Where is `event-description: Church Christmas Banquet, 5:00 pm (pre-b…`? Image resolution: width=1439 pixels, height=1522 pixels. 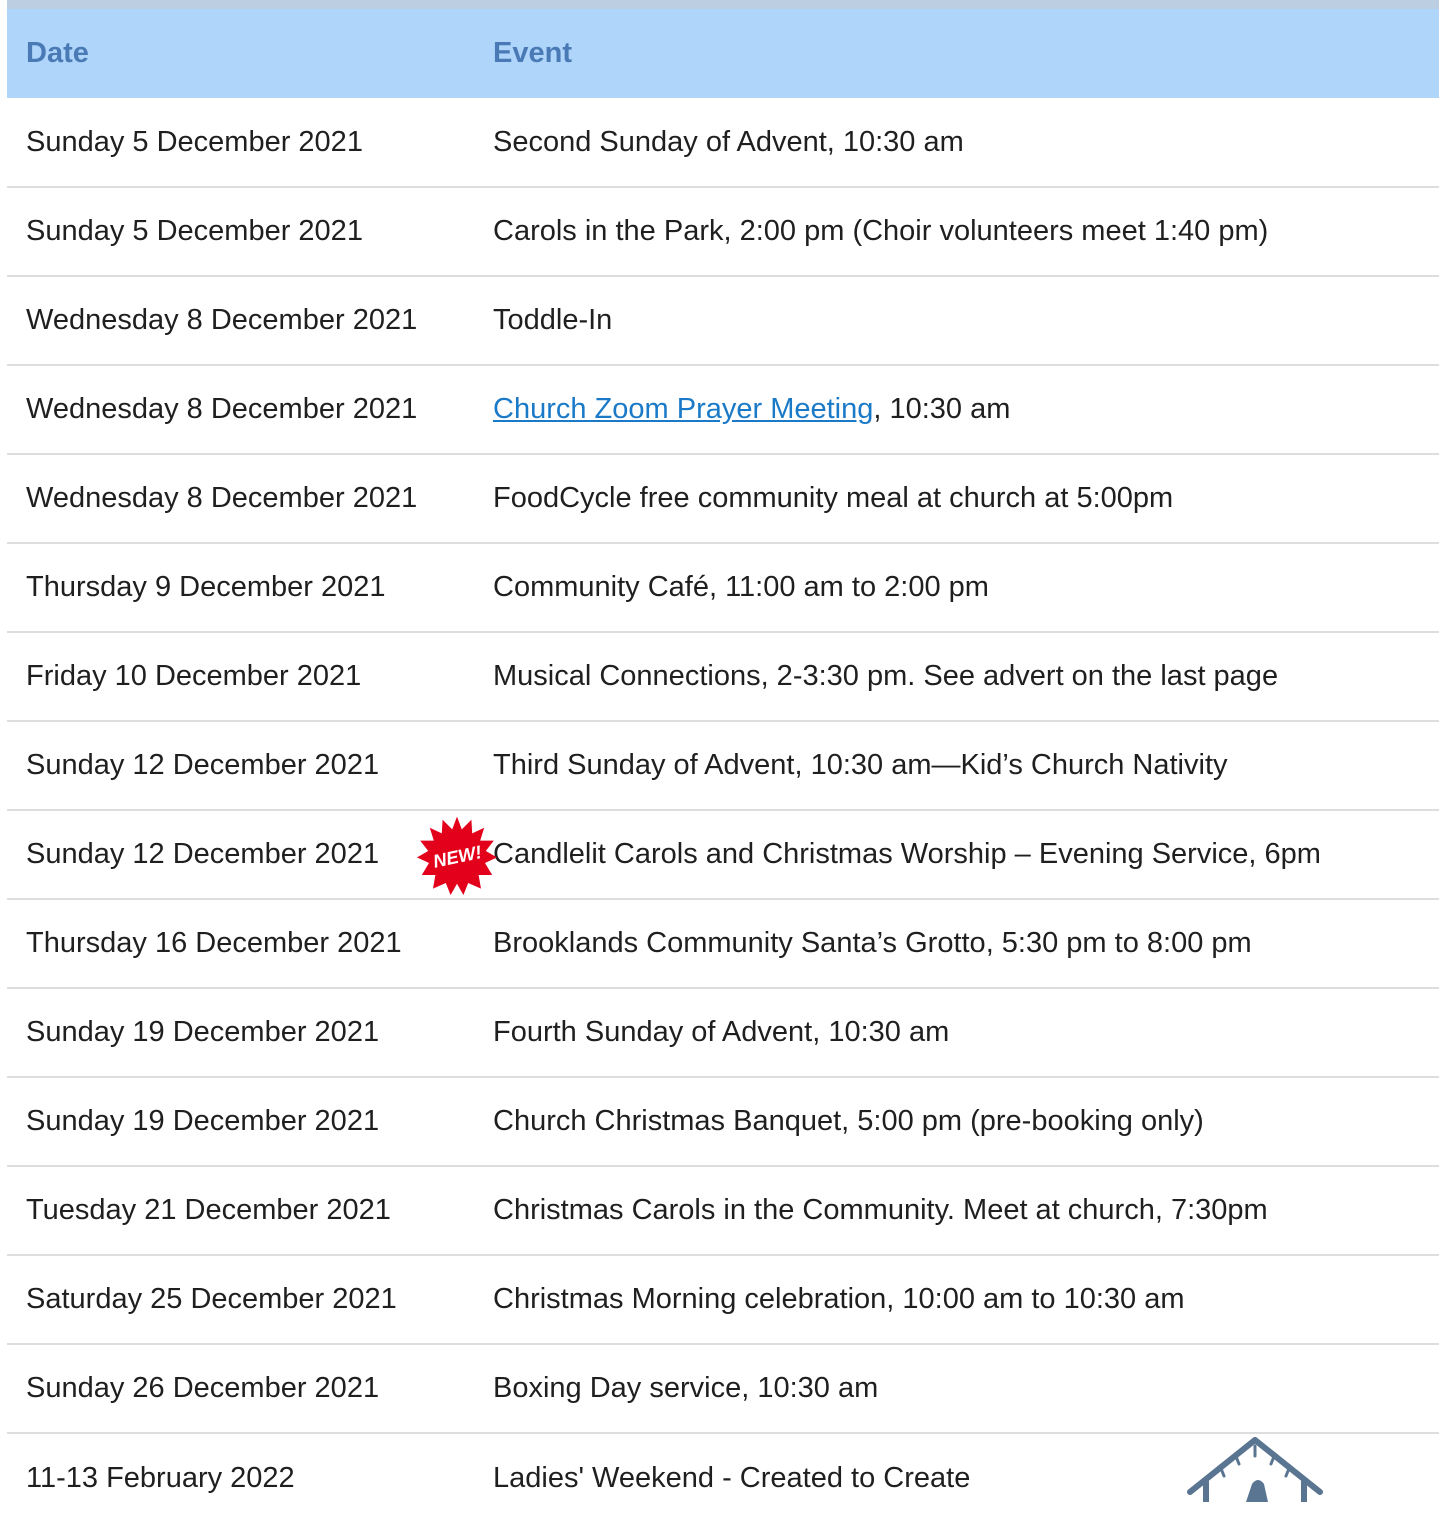
event-description: Church Christmas Banquet, 5:00 pm (pre-b… is located at coordinates (848, 1121).